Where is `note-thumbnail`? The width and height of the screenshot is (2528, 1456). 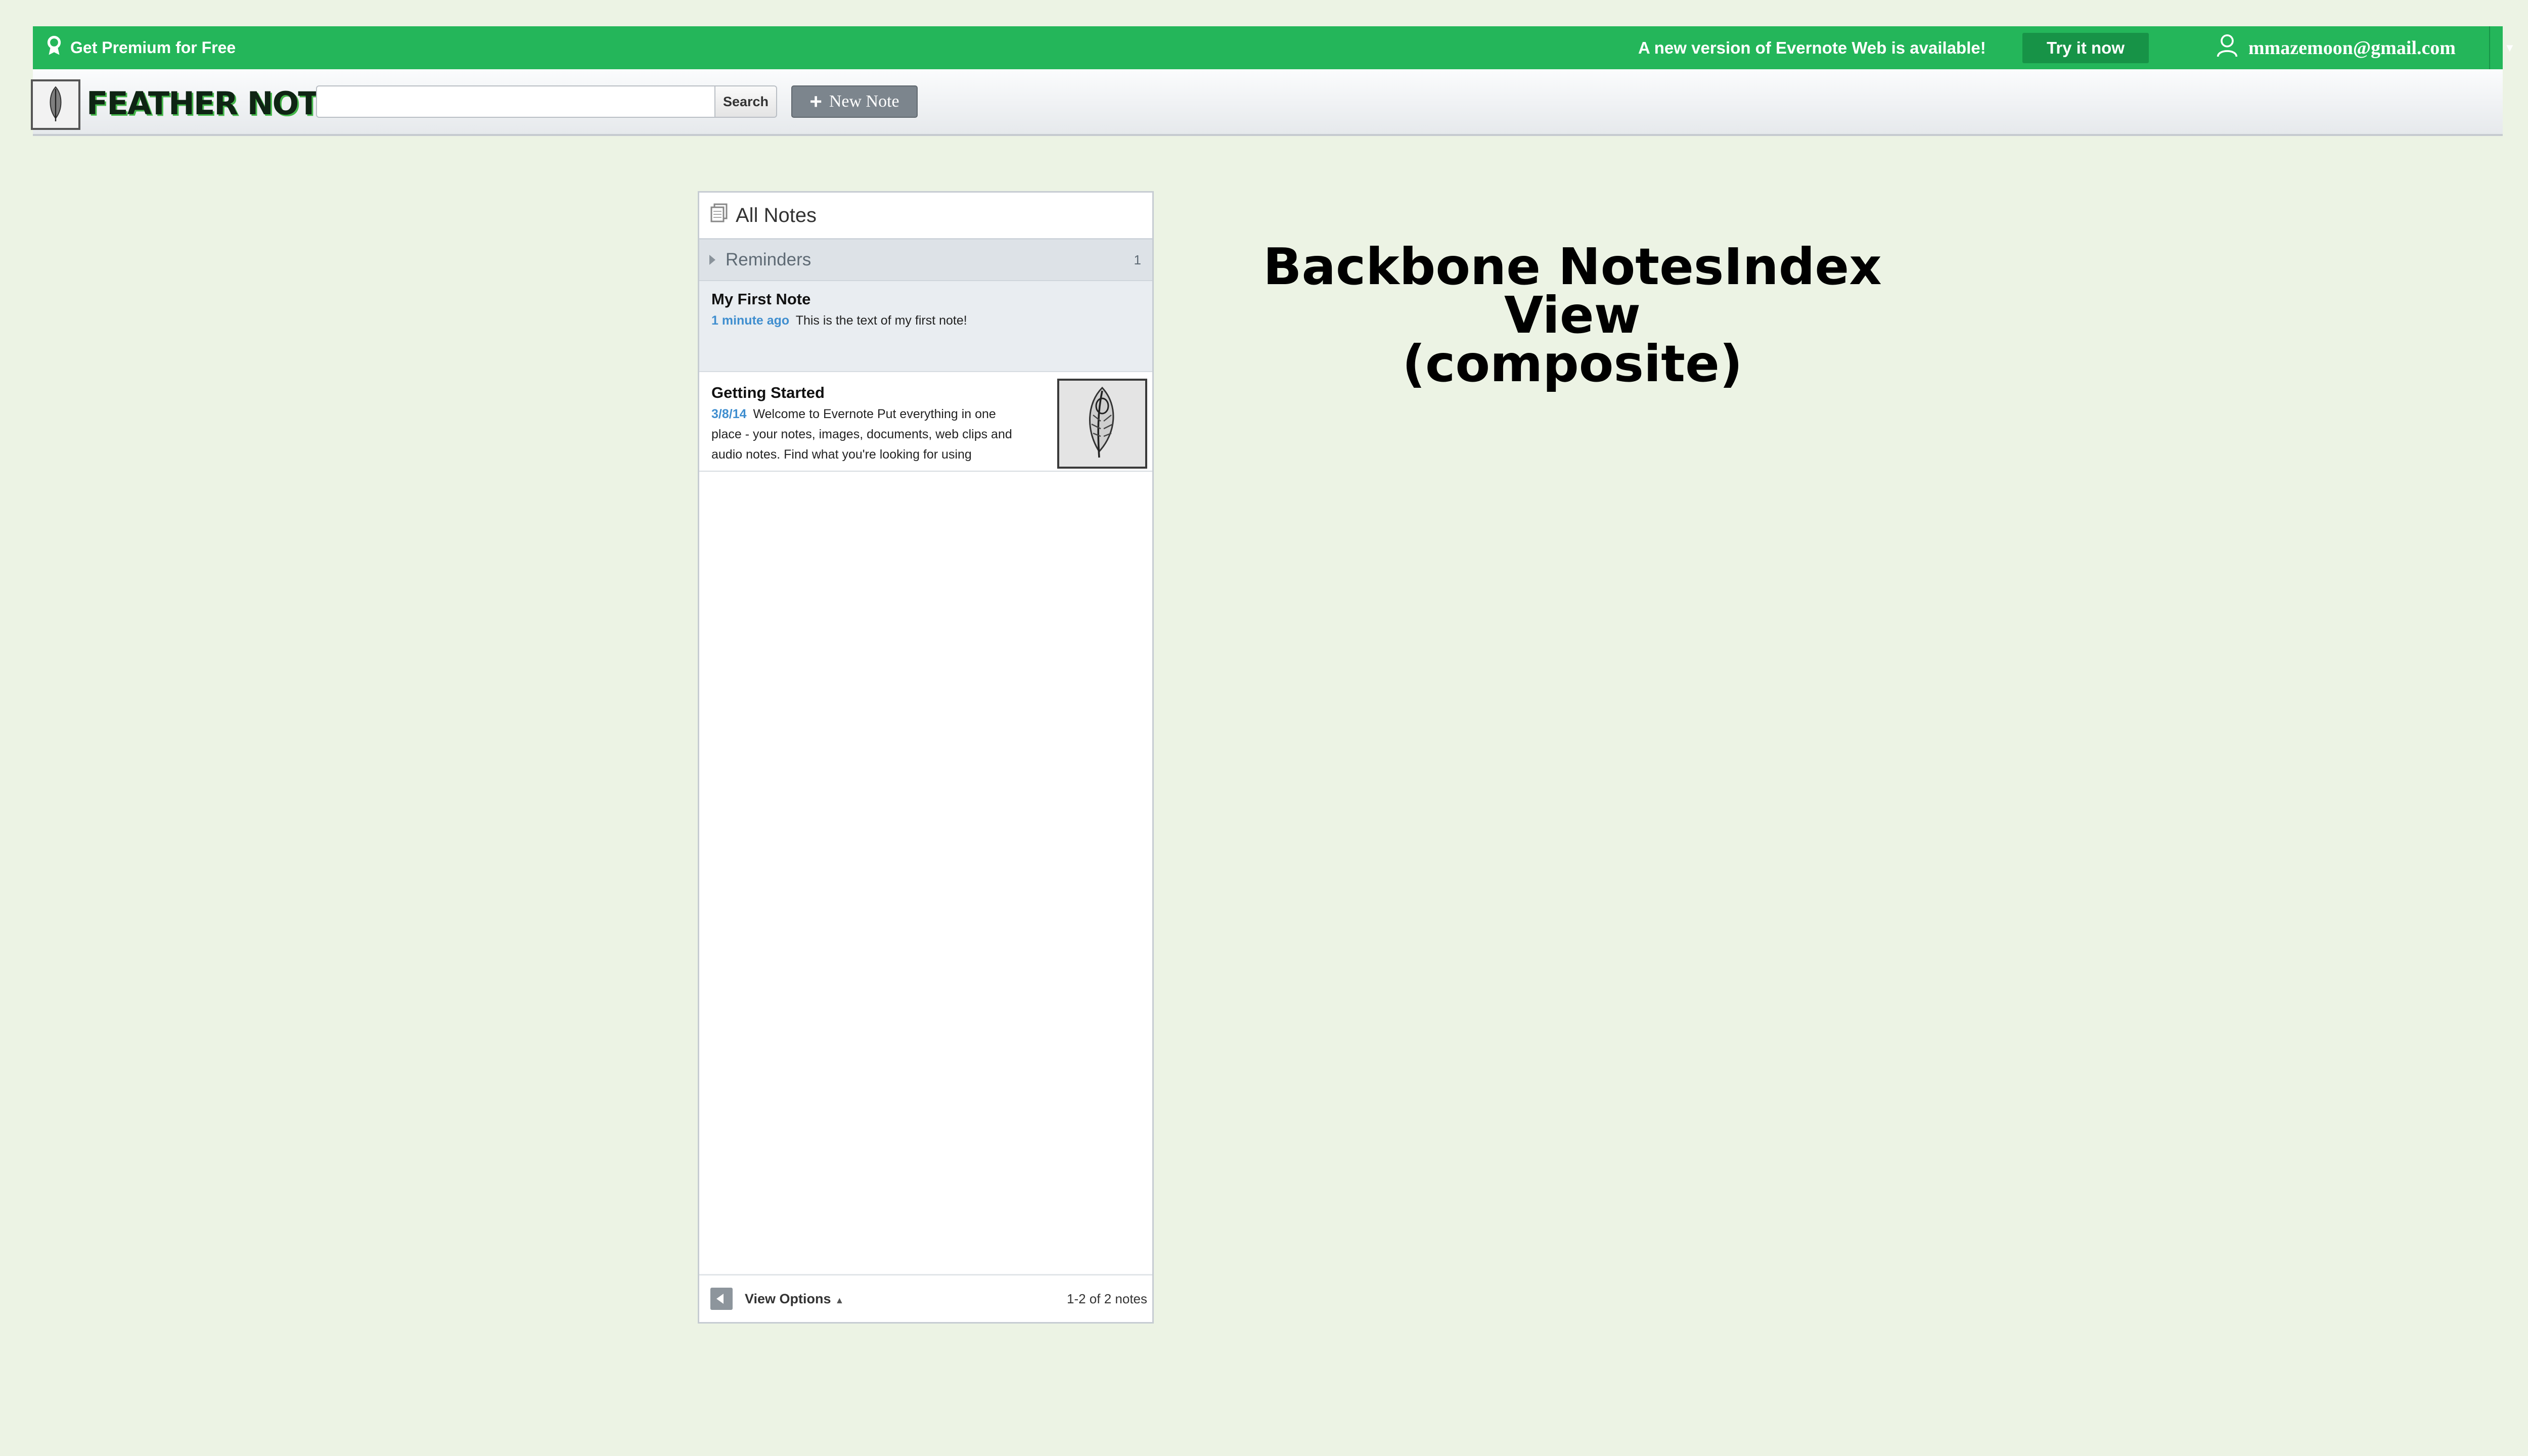 note-thumbnail is located at coordinates (1102, 424).